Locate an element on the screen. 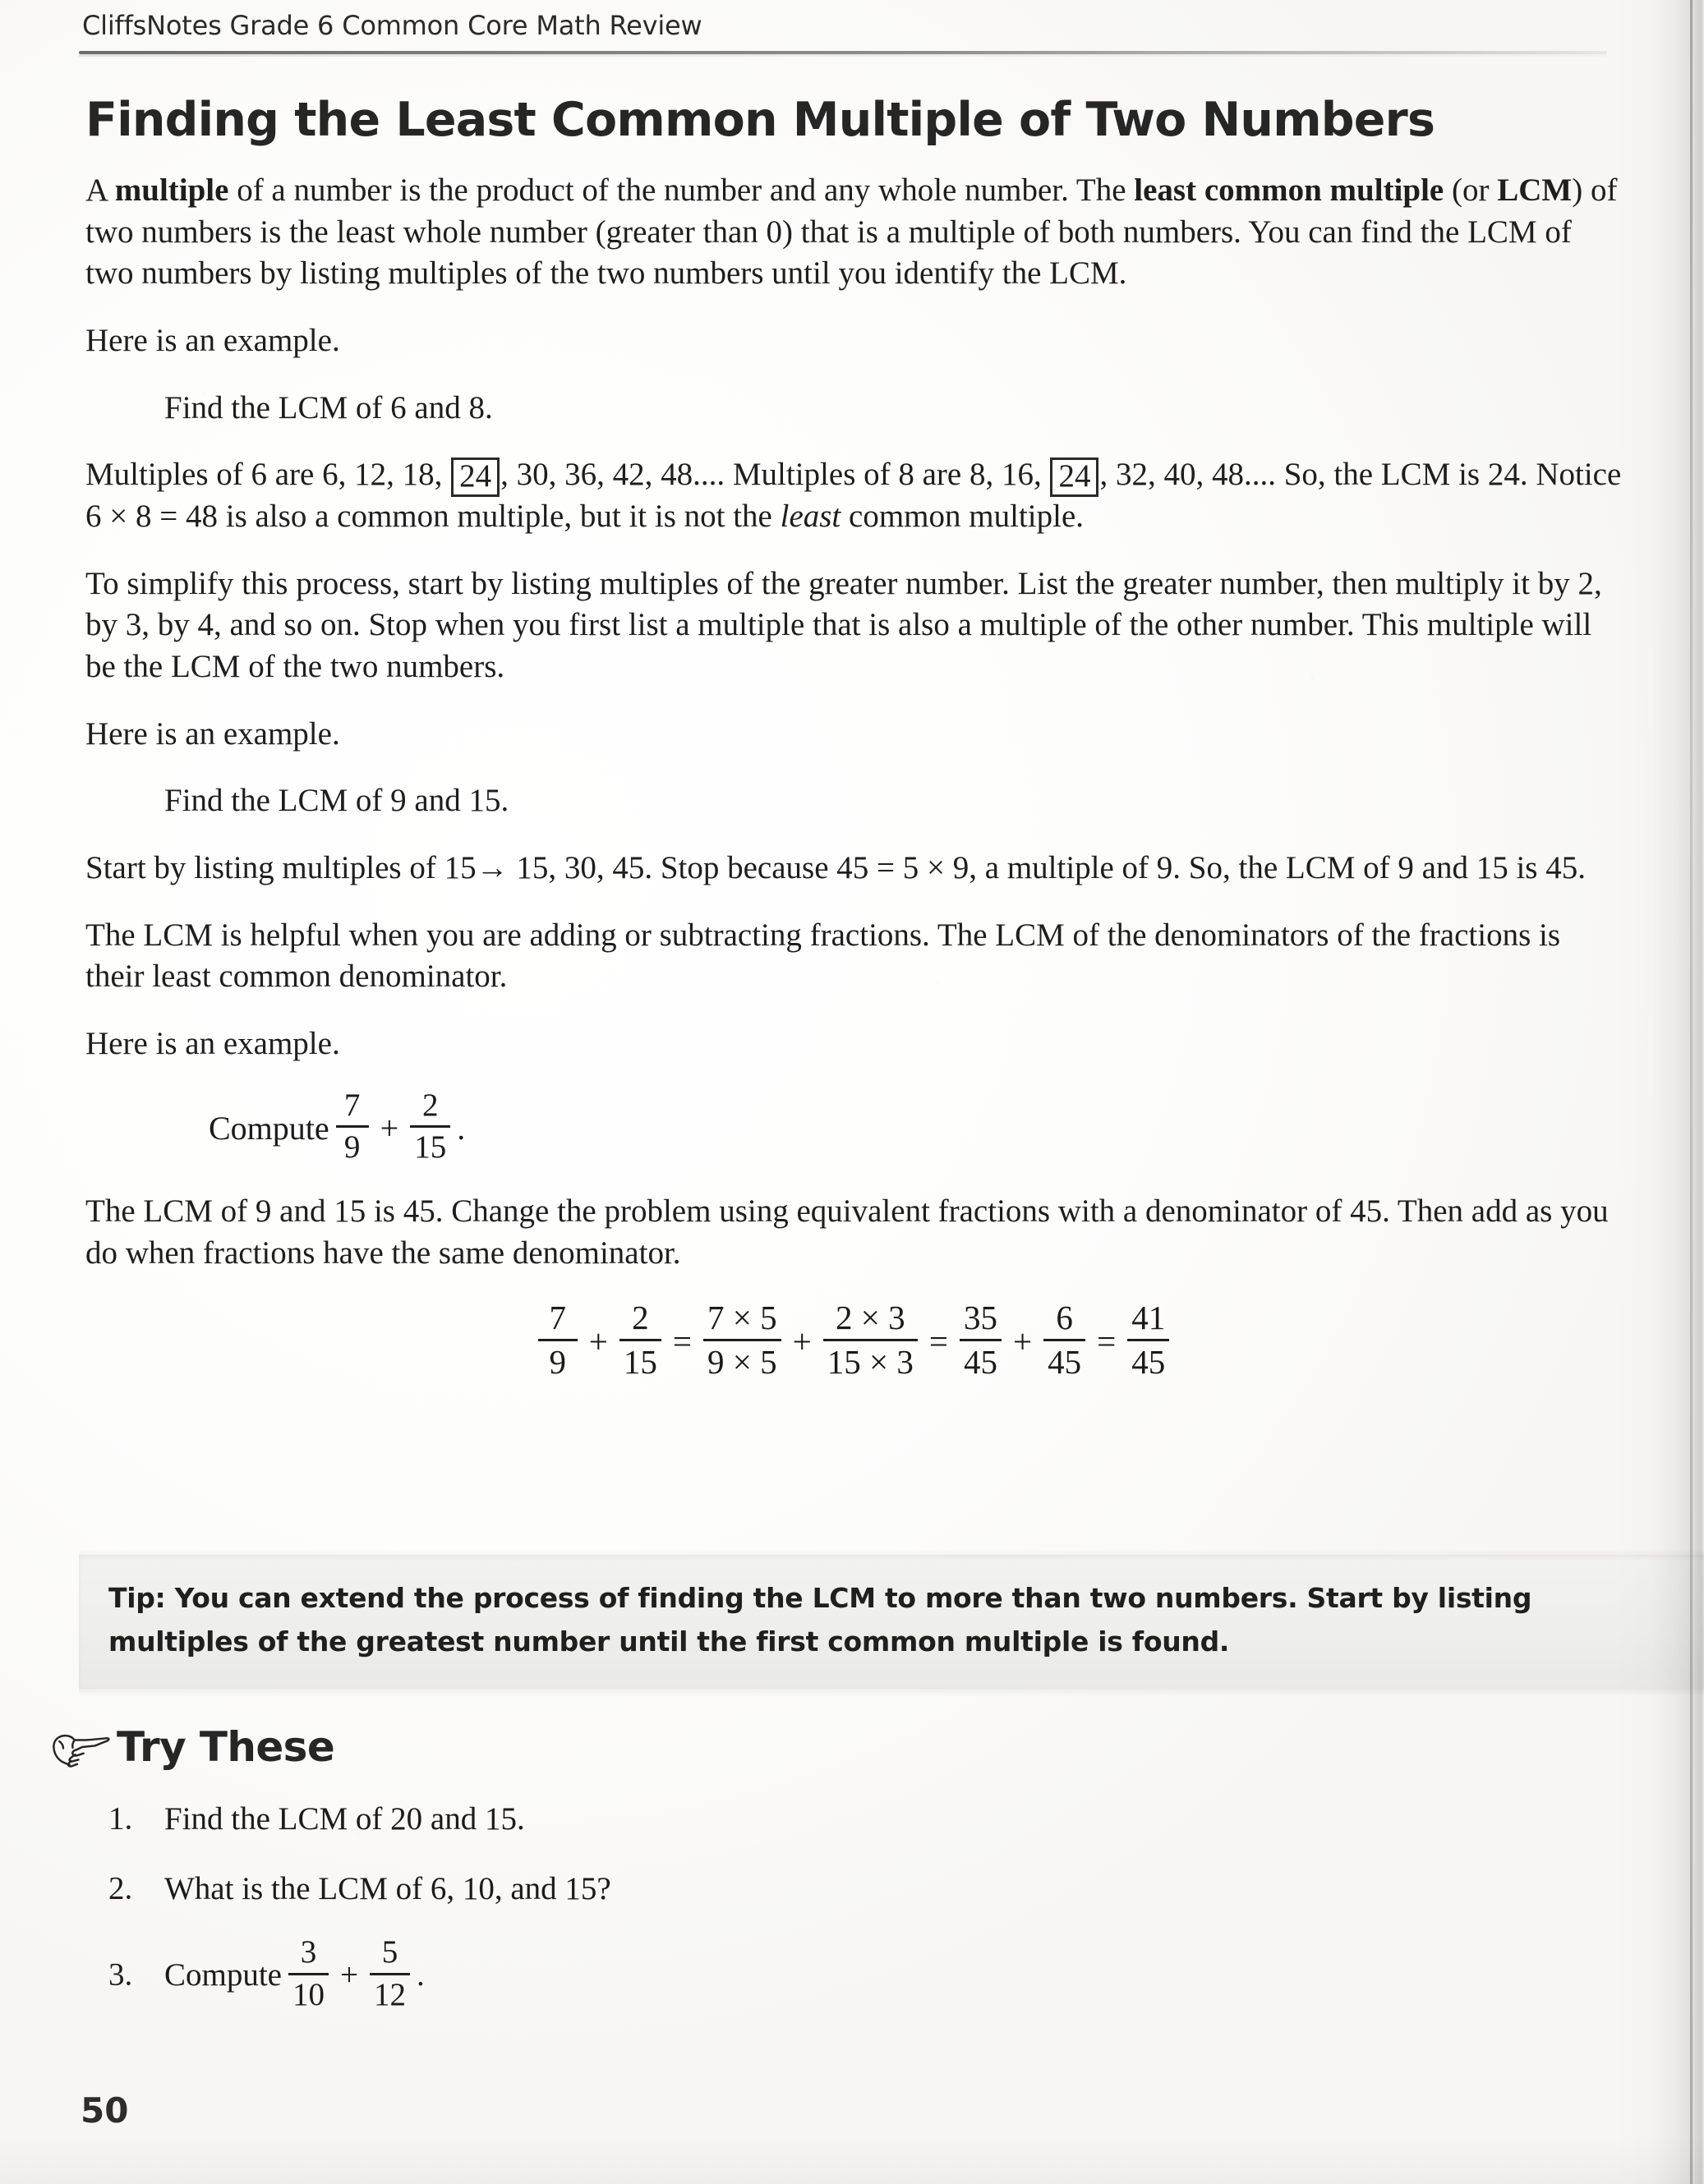 The width and height of the screenshot is (1704, 2184). list-item: What is the LCM of 6, 10, and 15? is located at coordinates (780, 1889).